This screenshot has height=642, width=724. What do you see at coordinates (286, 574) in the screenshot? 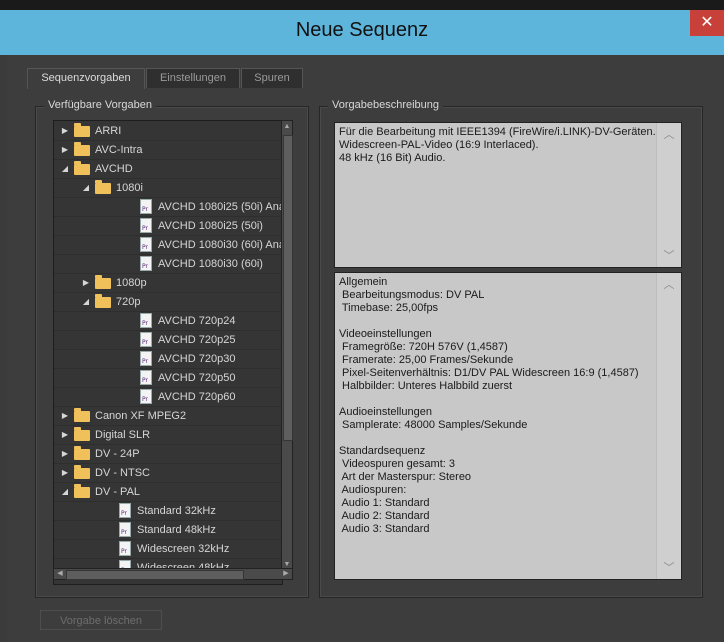
I see `scroll-right-arrow-icon: ▶` at bounding box center [286, 574].